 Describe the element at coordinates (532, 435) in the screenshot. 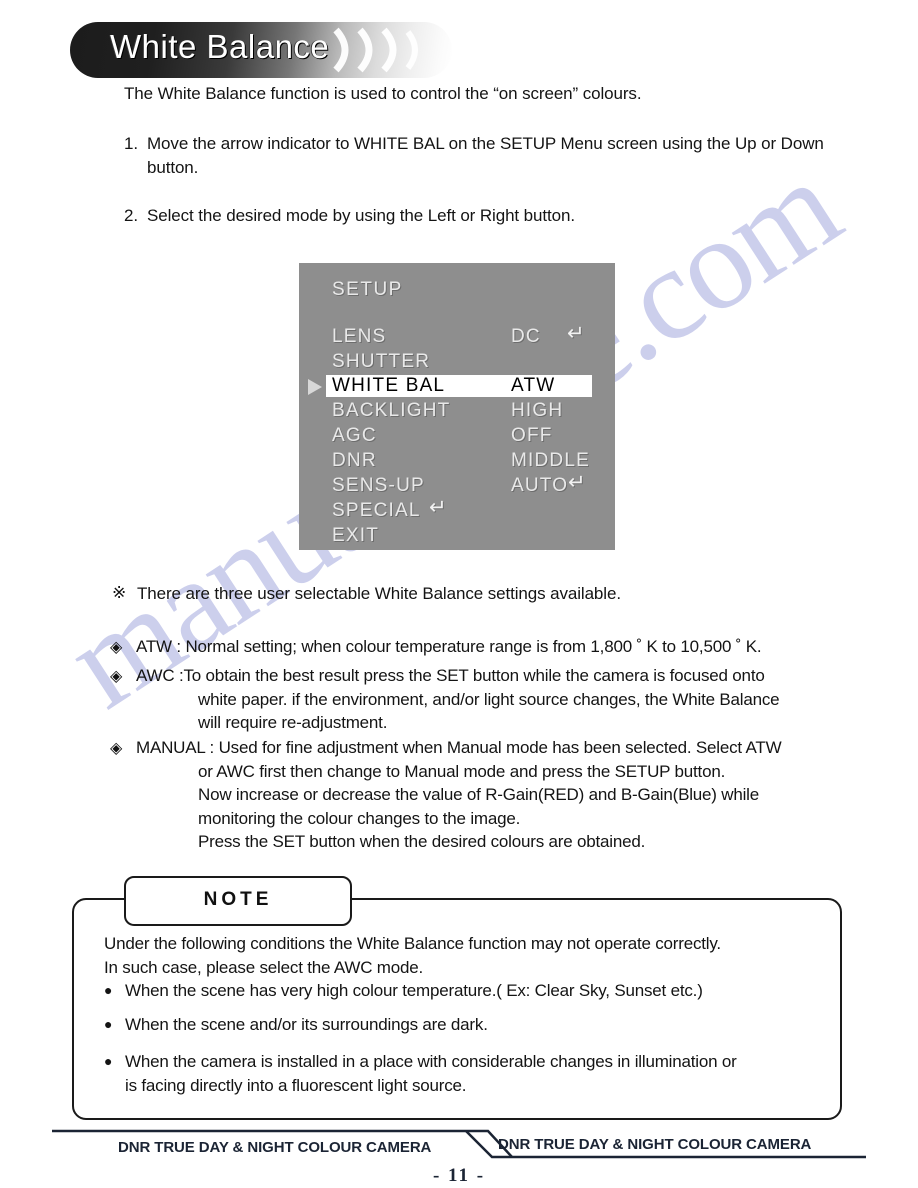

I see `osd-value: OFF` at that location.